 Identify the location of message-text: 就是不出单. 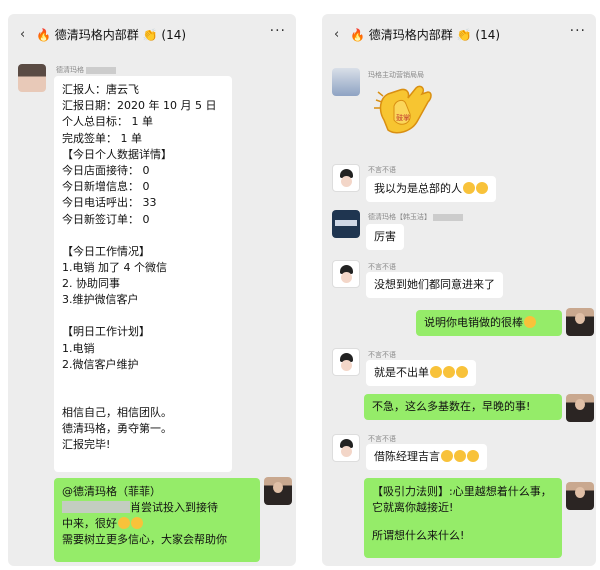
(401, 372).